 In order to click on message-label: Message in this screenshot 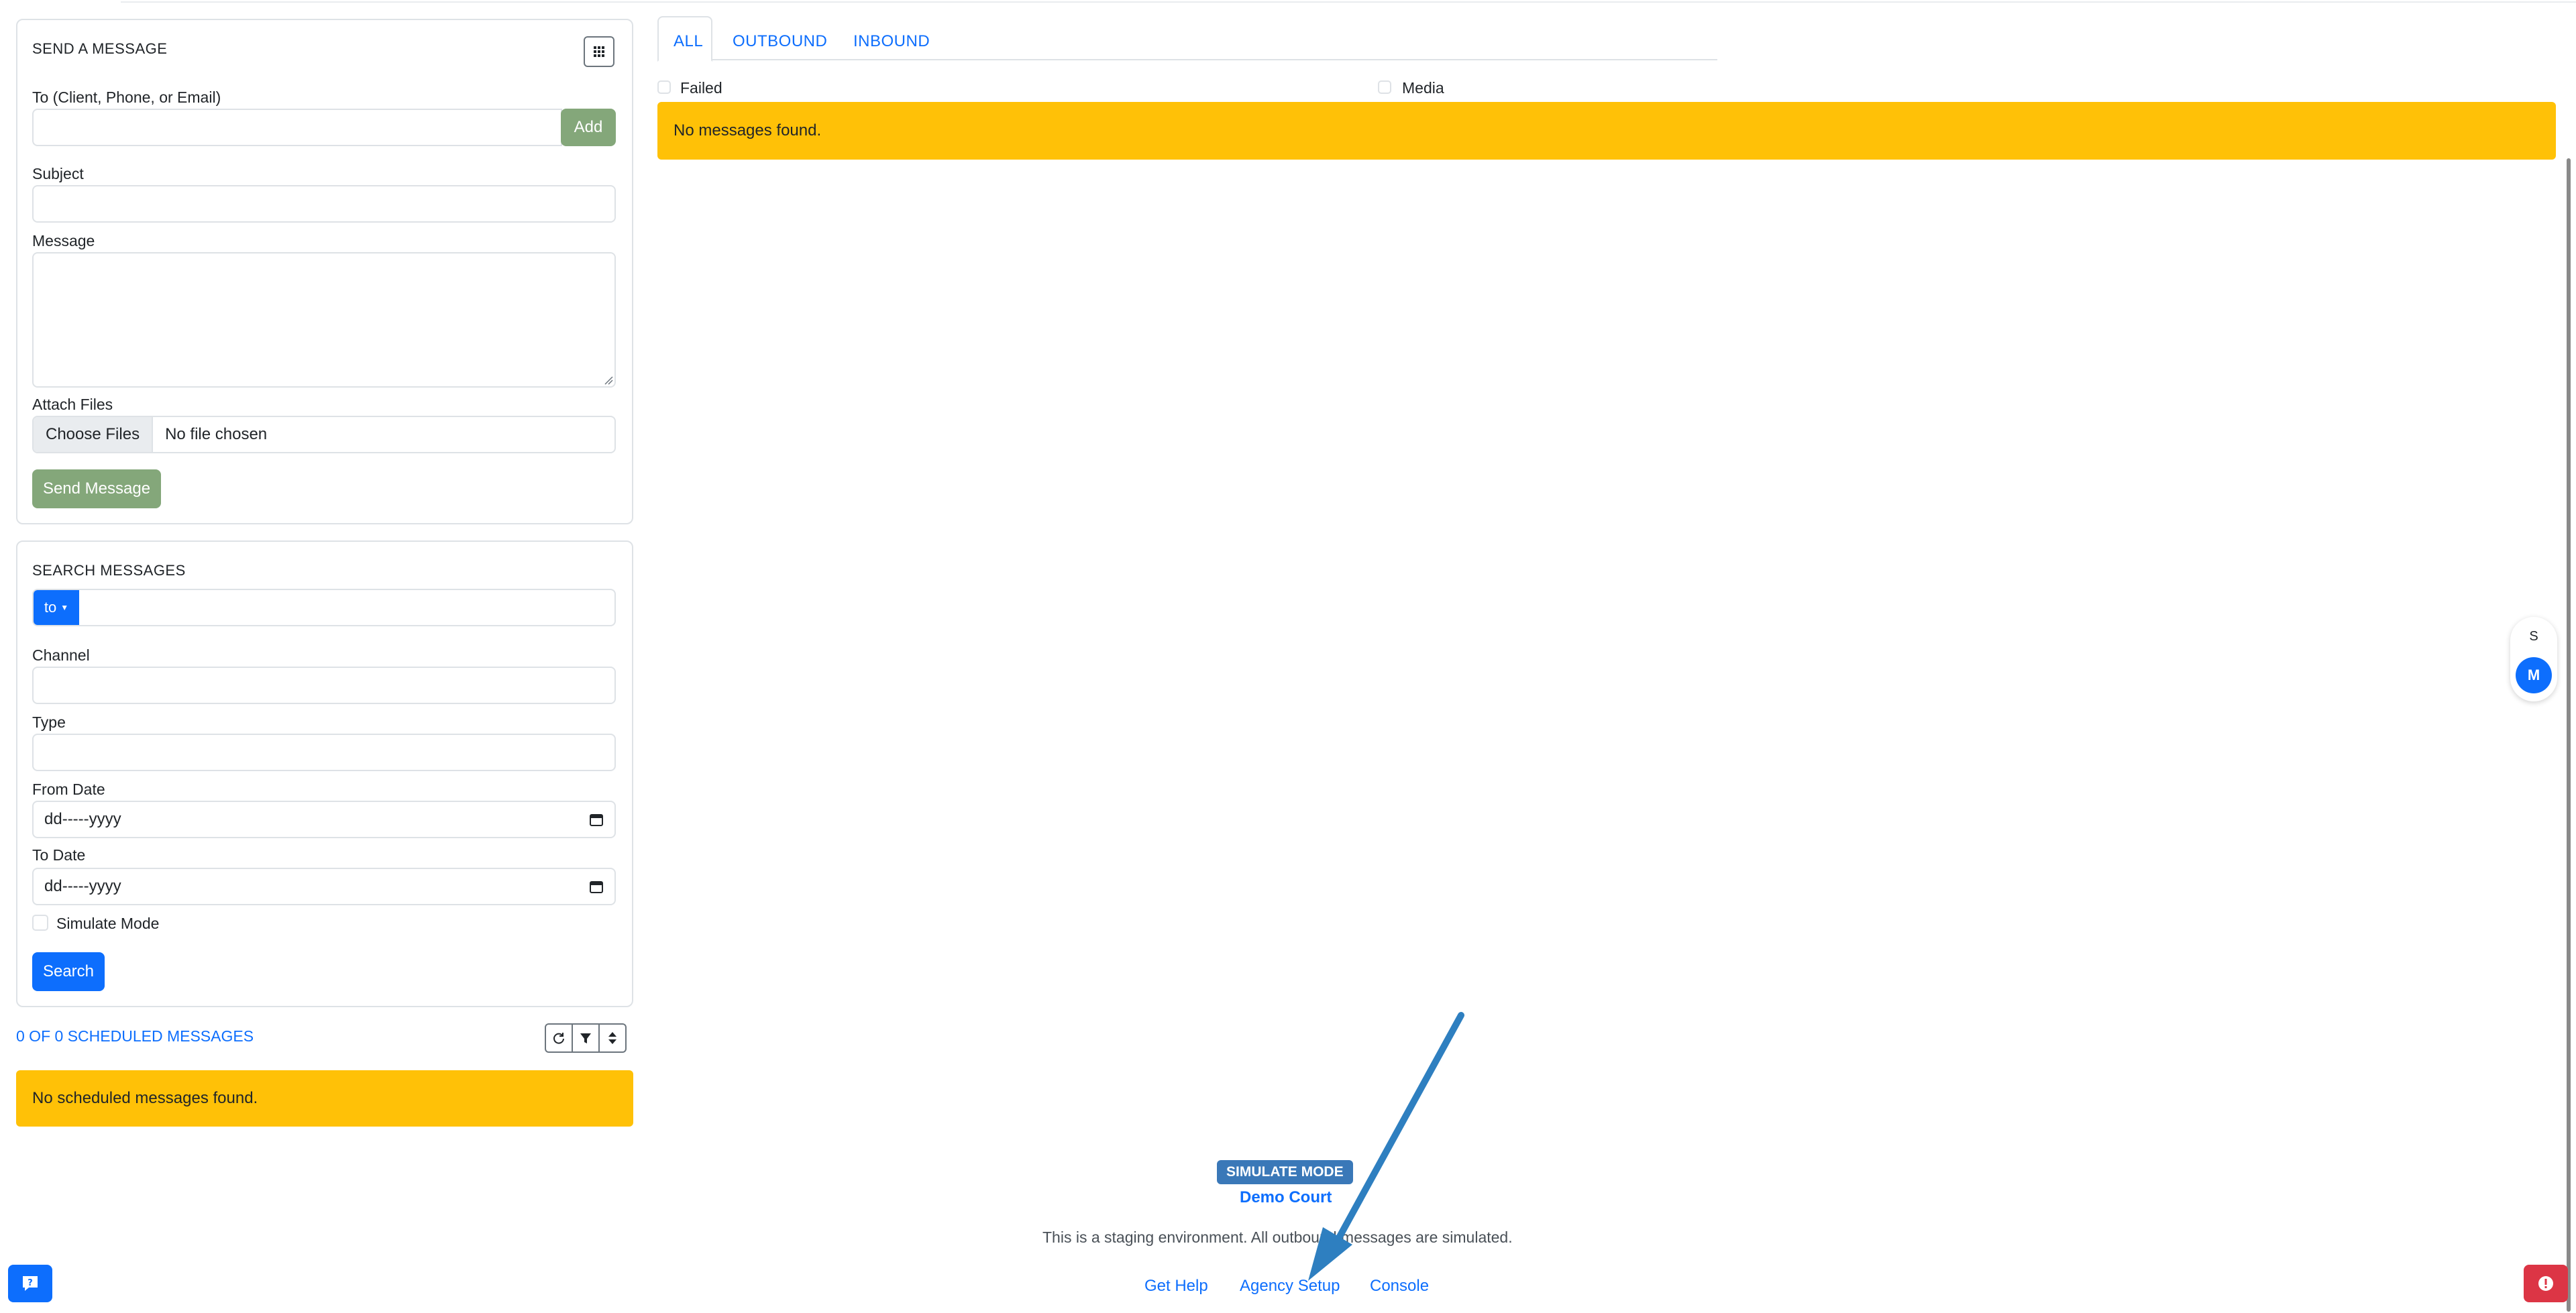, I will do `click(63, 240)`.